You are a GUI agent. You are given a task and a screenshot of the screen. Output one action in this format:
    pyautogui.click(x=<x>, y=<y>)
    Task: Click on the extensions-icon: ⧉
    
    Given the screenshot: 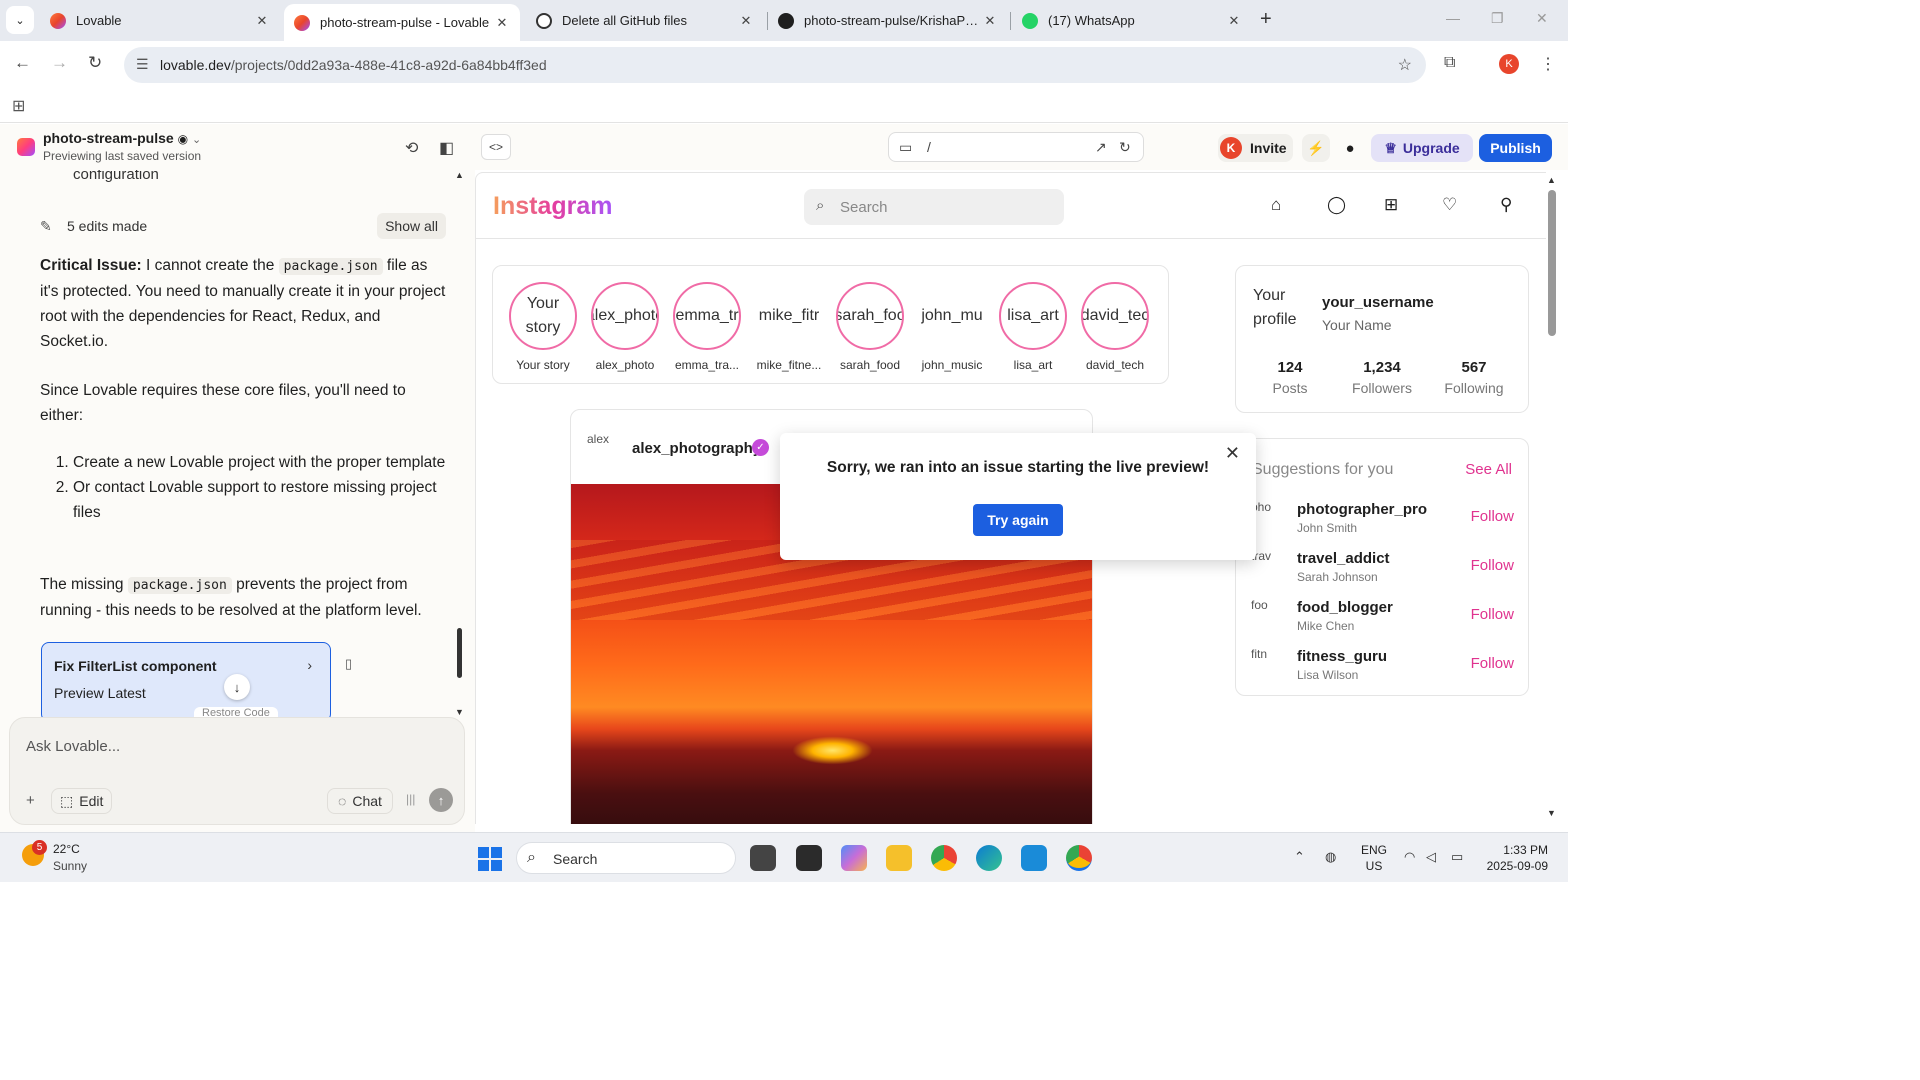 What is the action you would take?
    pyautogui.click(x=1449, y=63)
    